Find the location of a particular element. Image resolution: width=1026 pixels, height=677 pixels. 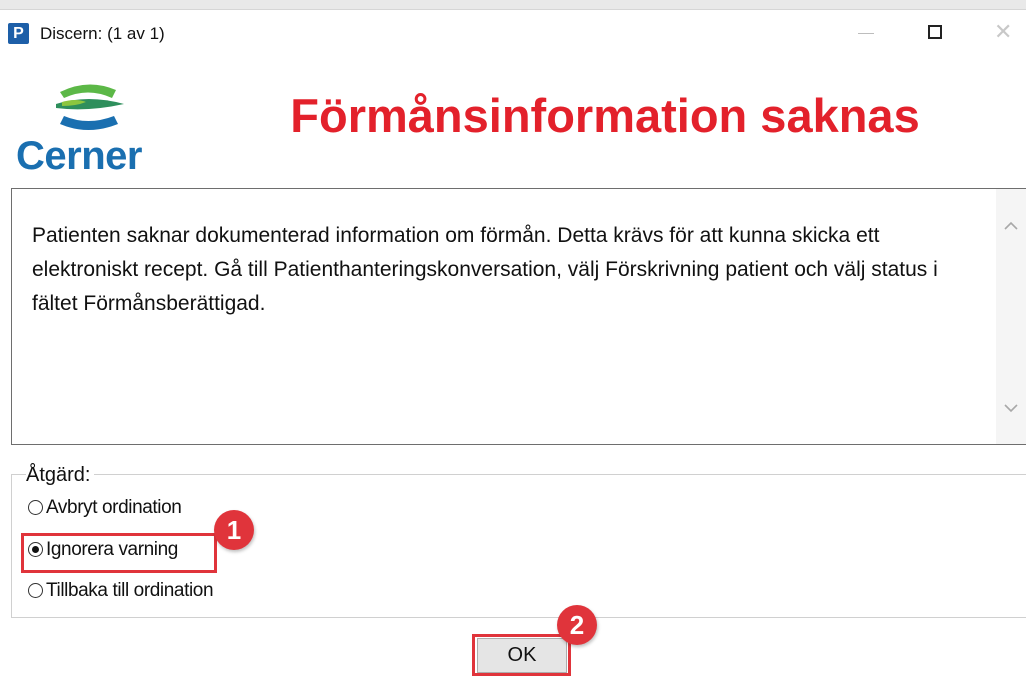

maximize-button is located at coordinates (935, 33).